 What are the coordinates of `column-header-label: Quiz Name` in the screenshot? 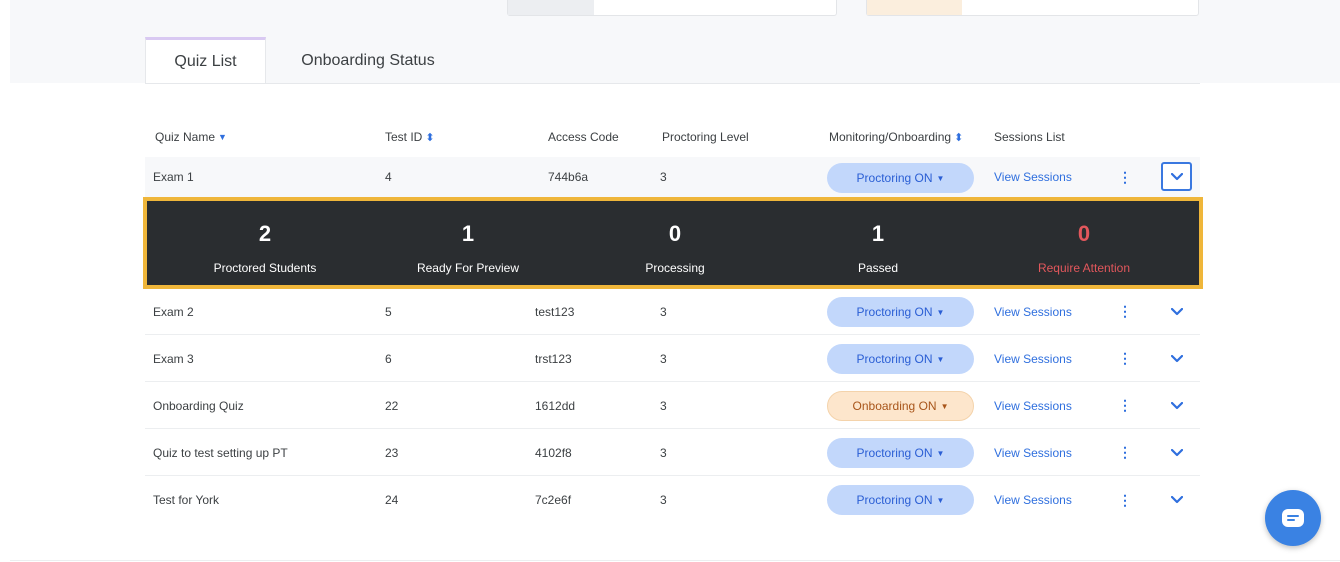 It's located at (185, 137).